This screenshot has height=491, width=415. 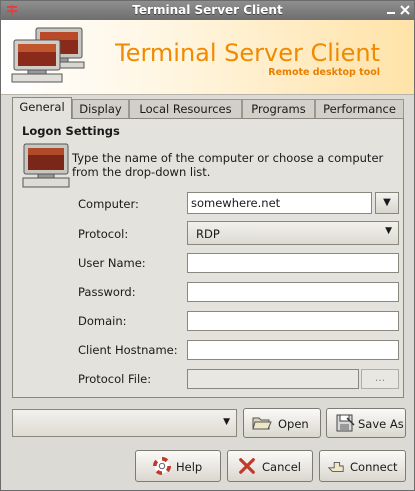 What do you see at coordinates (128, 350) in the screenshot?
I see `client-hostname-label: Client Hostname:` at bounding box center [128, 350].